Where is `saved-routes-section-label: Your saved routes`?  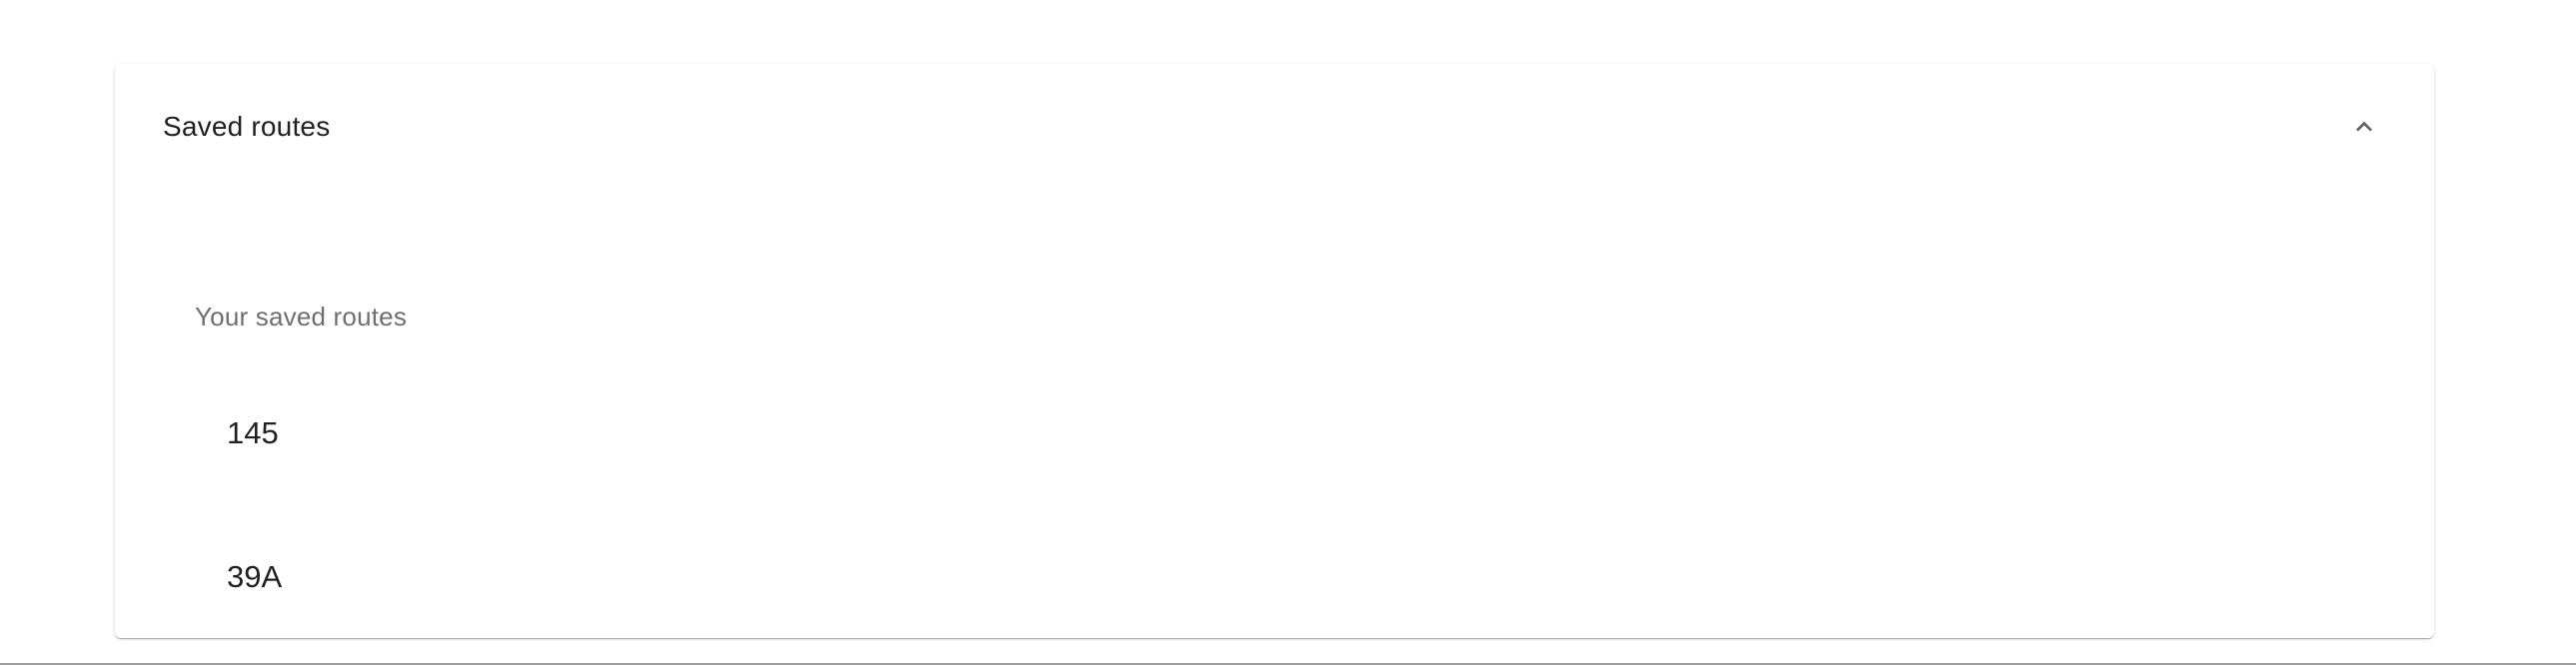 saved-routes-section-label: Your saved routes is located at coordinates (301, 317).